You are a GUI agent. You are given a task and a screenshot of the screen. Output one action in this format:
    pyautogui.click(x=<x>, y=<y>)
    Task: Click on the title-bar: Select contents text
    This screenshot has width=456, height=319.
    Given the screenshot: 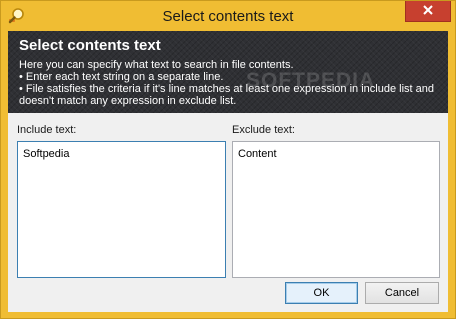 What is the action you would take?
    pyautogui.click(x=228, y=16)
    